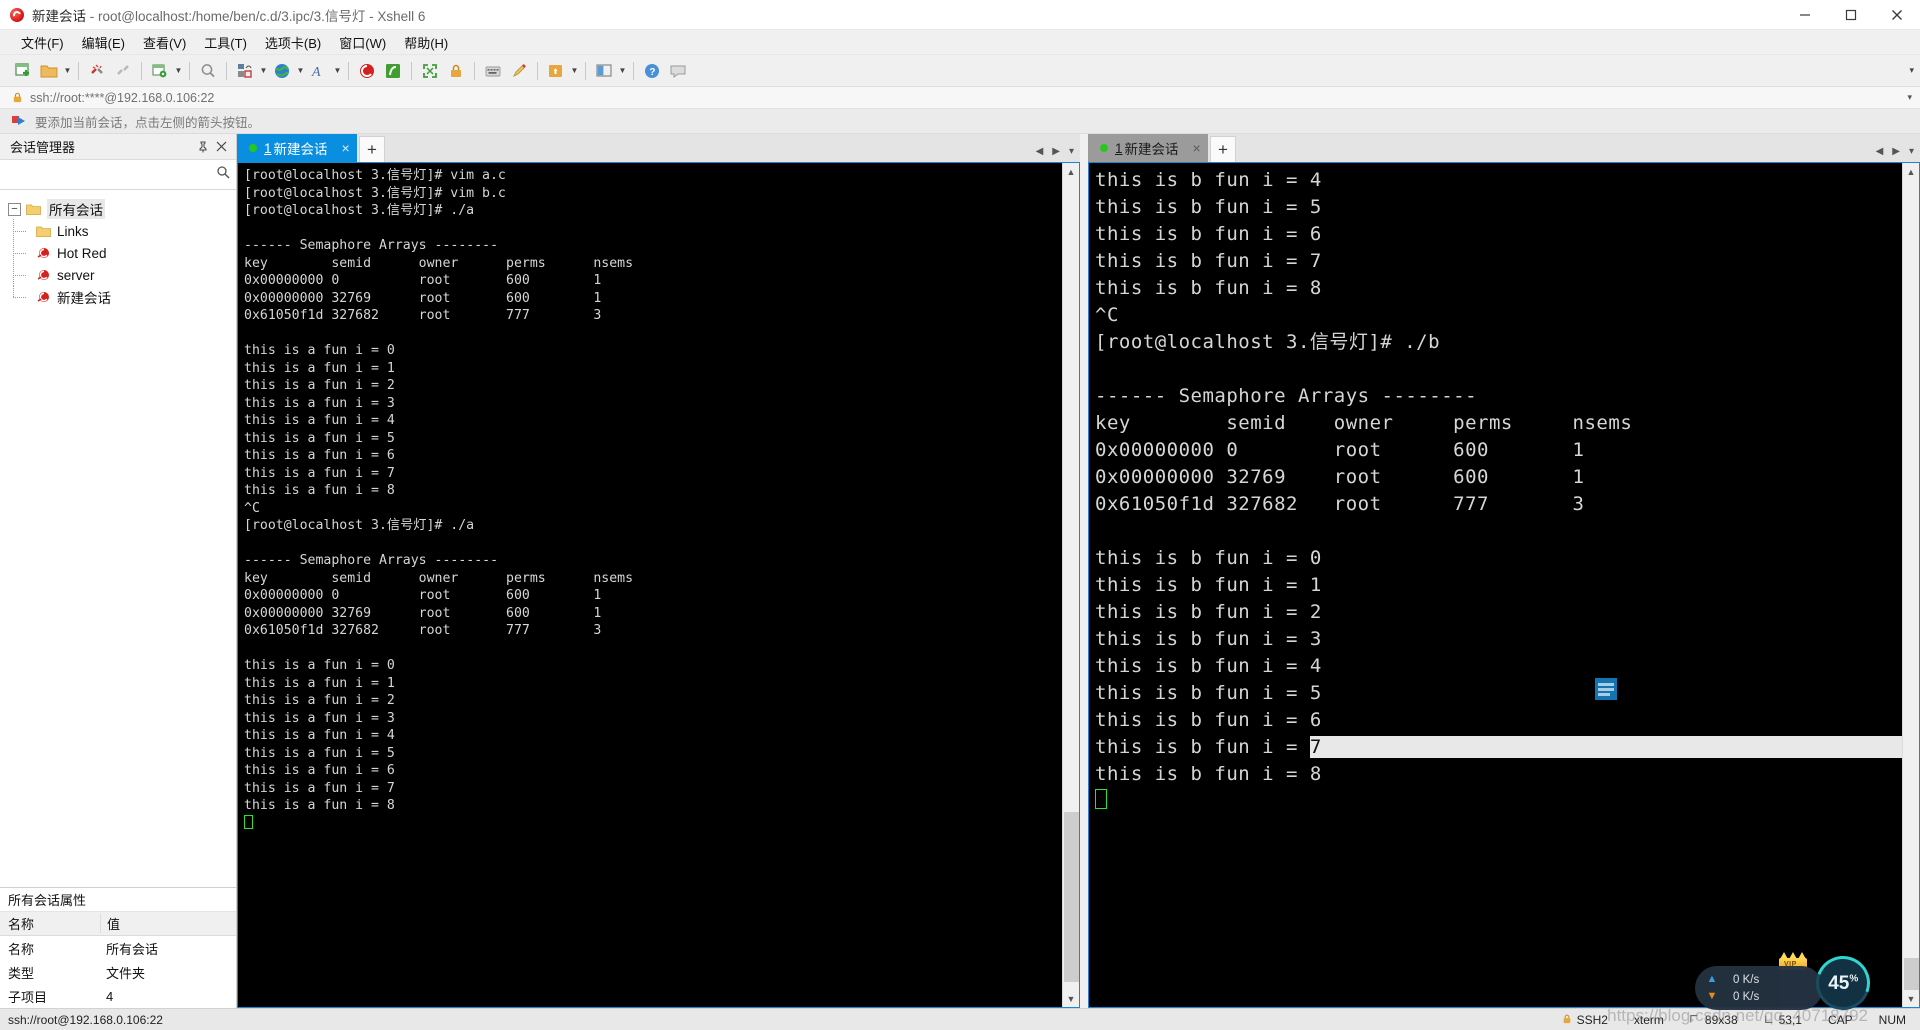  What do you see at coordinates (49, 71) in the screenshot?
I see `open-folder-icon` at bounding box center [49, 71].